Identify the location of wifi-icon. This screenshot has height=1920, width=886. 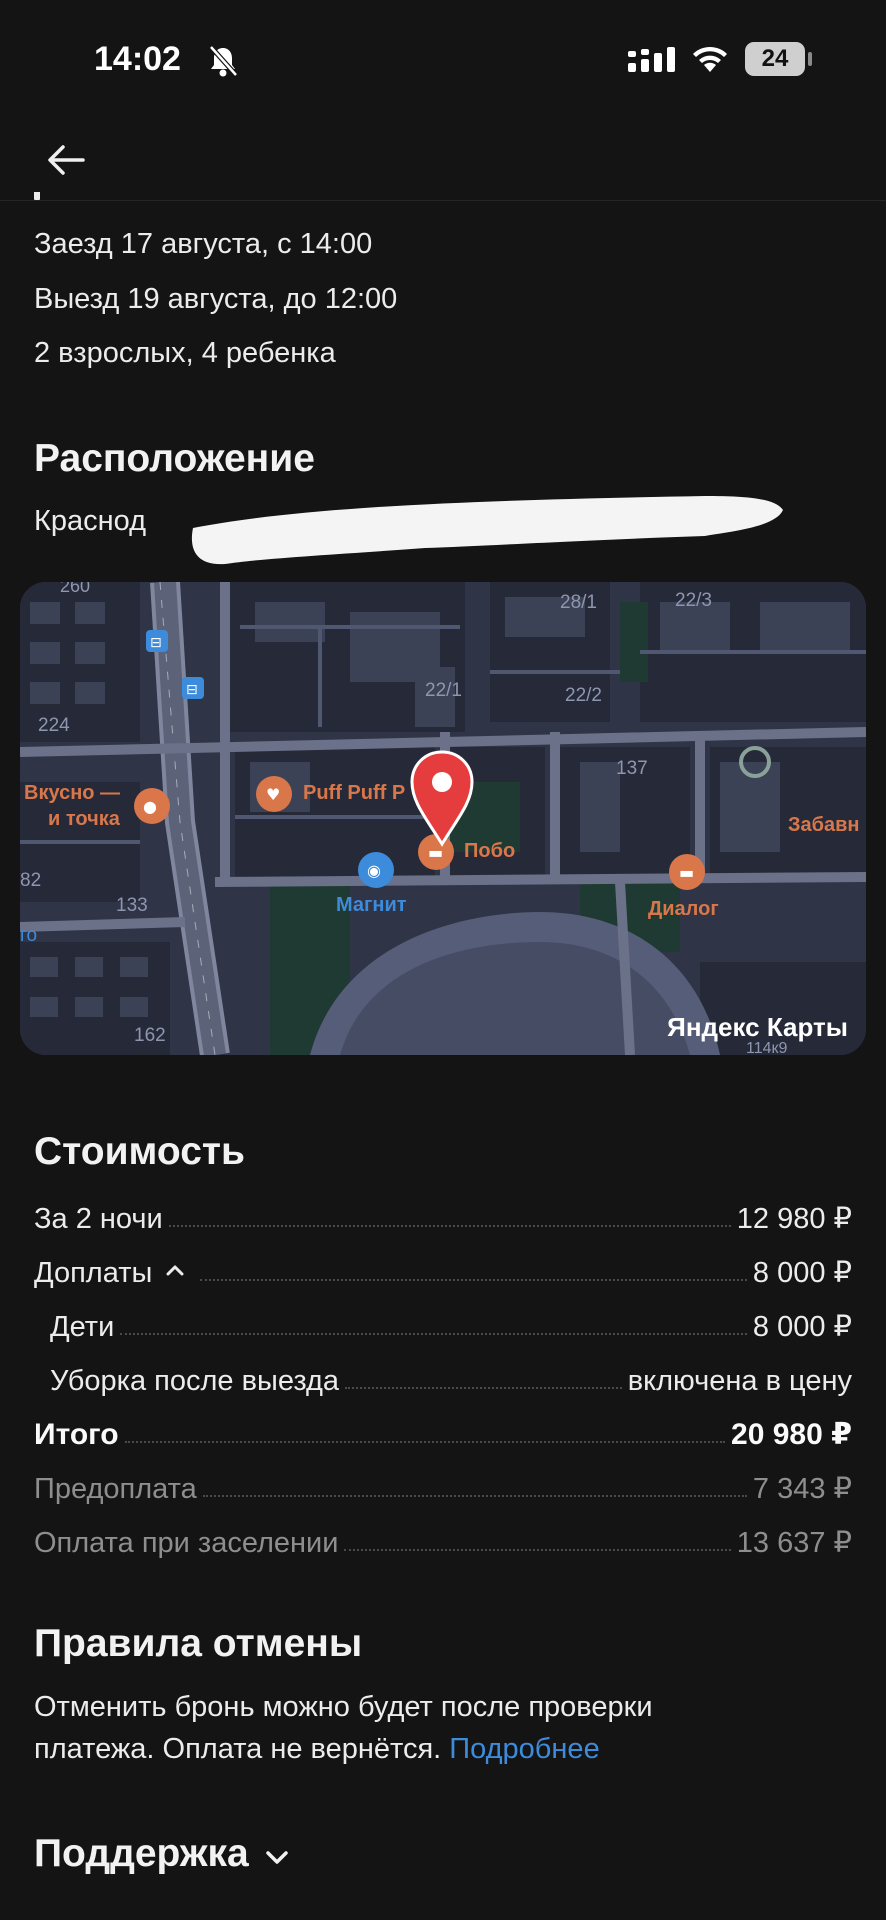
(710, 59).